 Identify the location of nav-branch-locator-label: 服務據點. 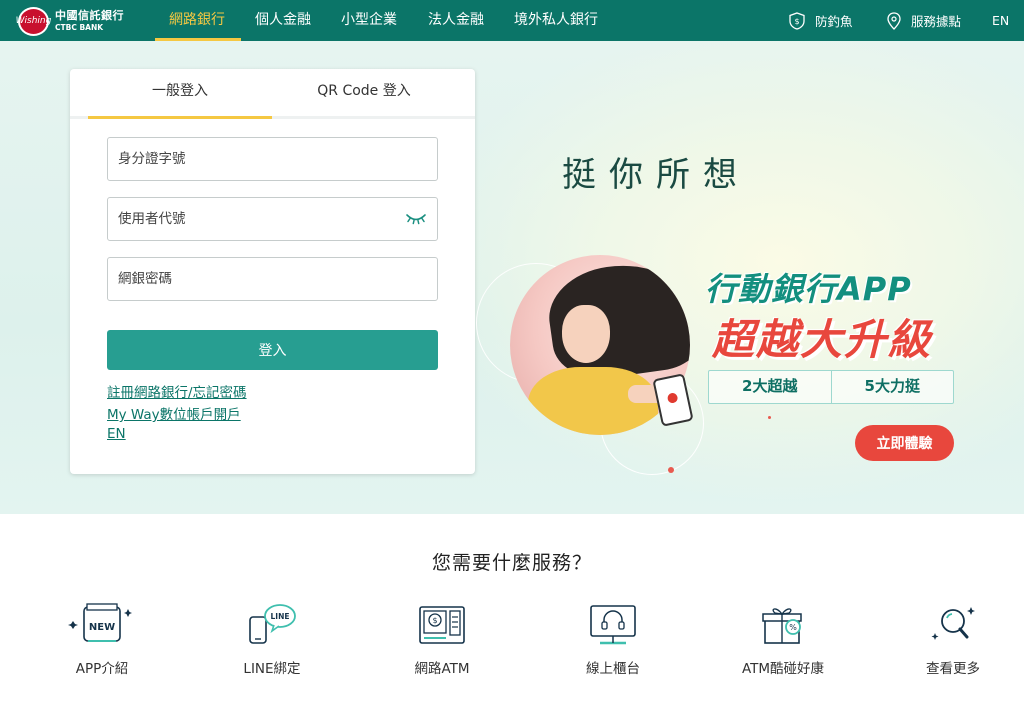
(936, 21).